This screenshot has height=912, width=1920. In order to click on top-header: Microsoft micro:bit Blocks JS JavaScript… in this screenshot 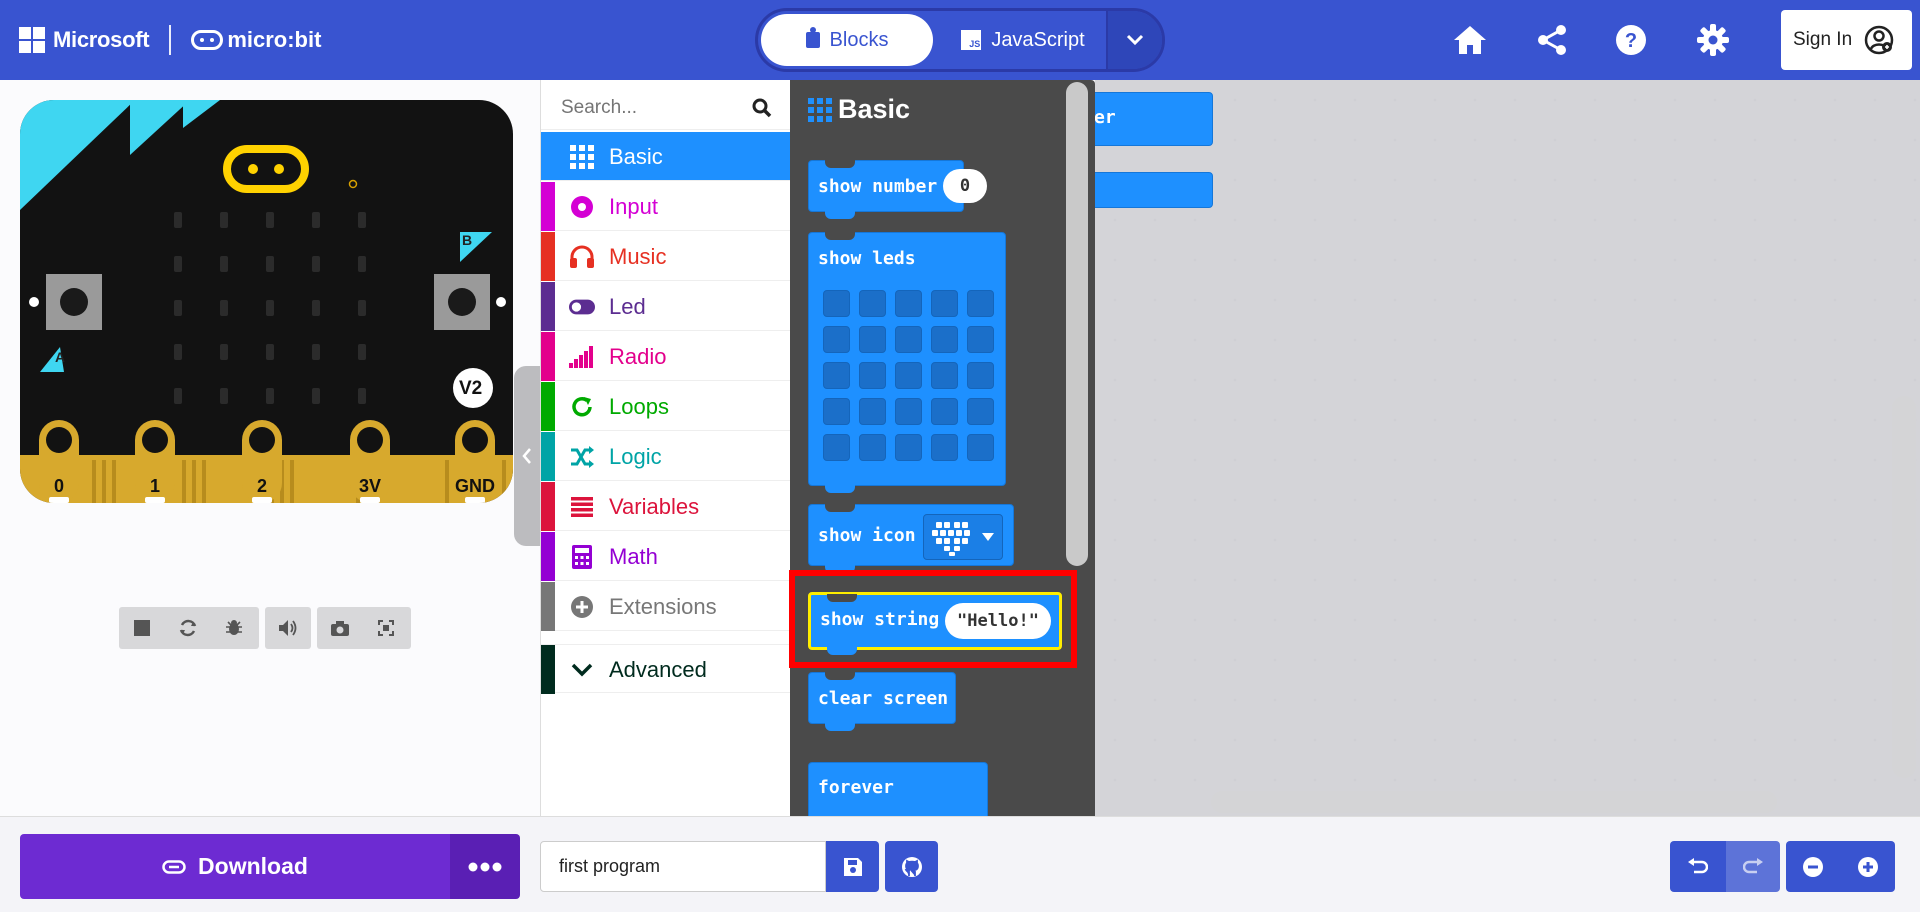, I will do `click(960, 40)`.